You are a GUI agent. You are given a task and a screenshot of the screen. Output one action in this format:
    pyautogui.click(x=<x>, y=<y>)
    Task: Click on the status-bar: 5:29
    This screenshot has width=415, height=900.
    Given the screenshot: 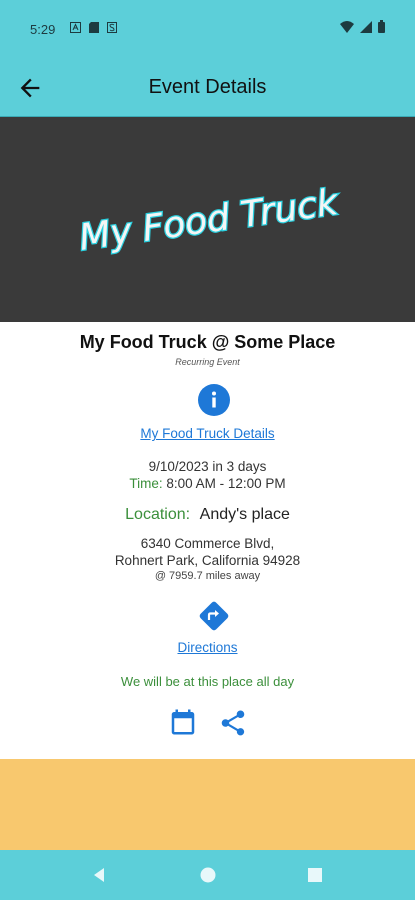 What is the action you would take?
    pyautogui.click(x=207, y=30)
    